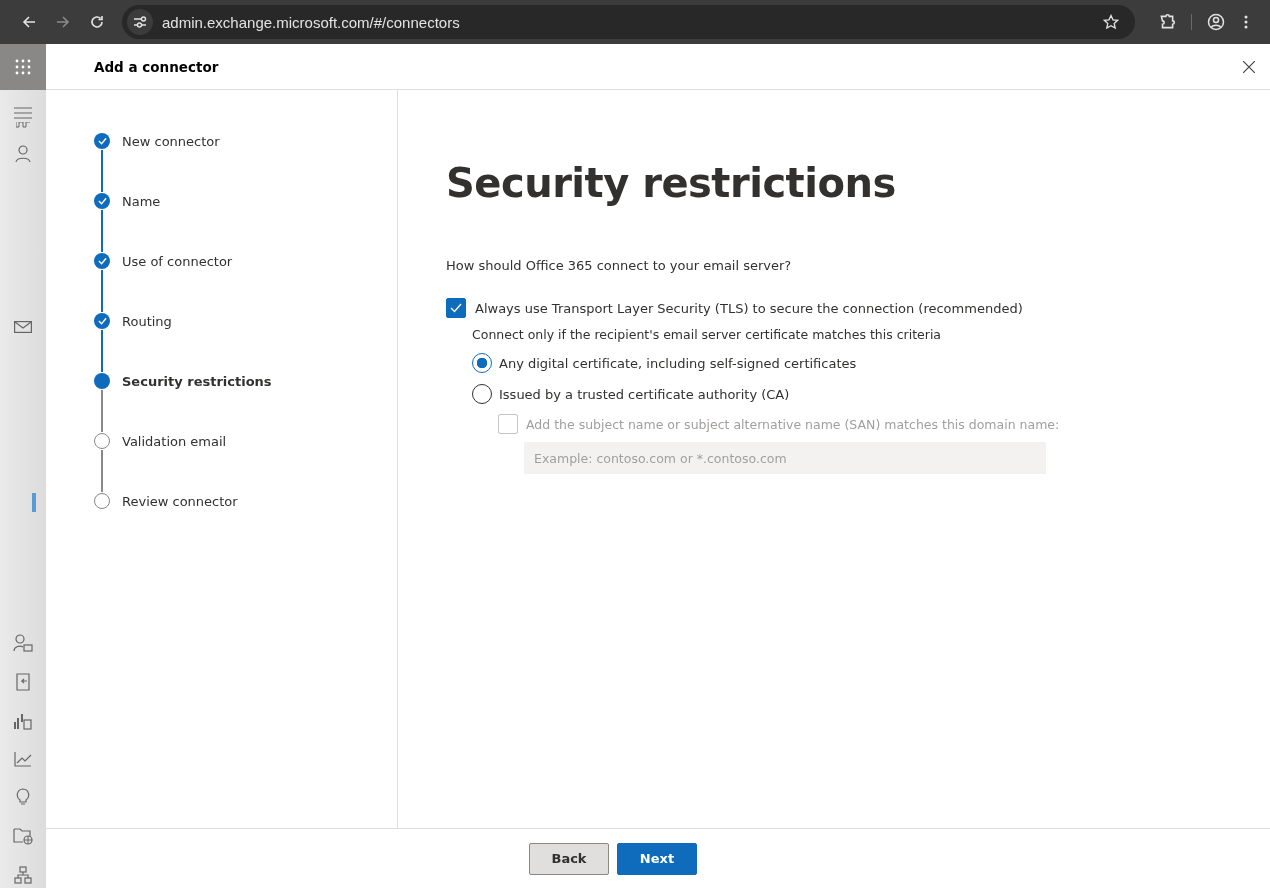 The height and width of the screenshot is (888, 1270). What do you see at coordinates (619, 265) in the screenshot?
I see `question-text: How should Office 365 connect to your email server?` at bounding box center [619, 265].